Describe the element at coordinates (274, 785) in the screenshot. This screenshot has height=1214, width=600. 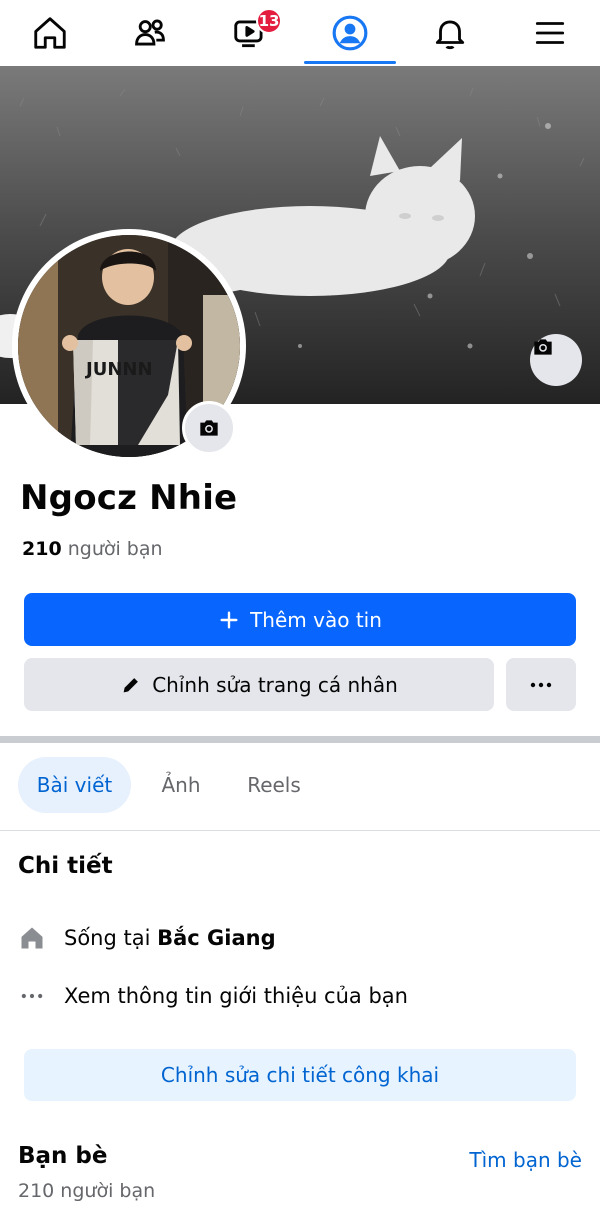
I see `tab-reels: Reels` at that location.